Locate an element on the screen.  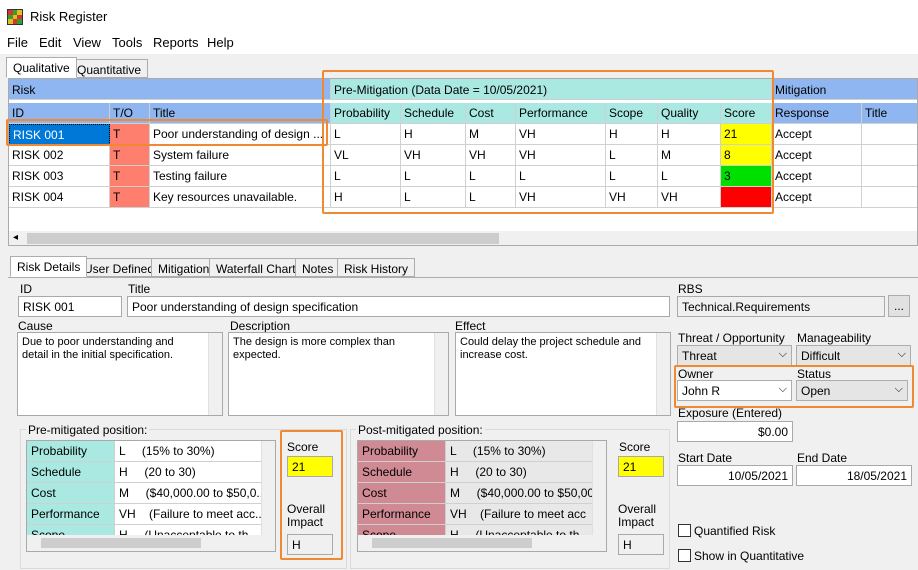
cell-scope: H is located at coordinates (632, 134).